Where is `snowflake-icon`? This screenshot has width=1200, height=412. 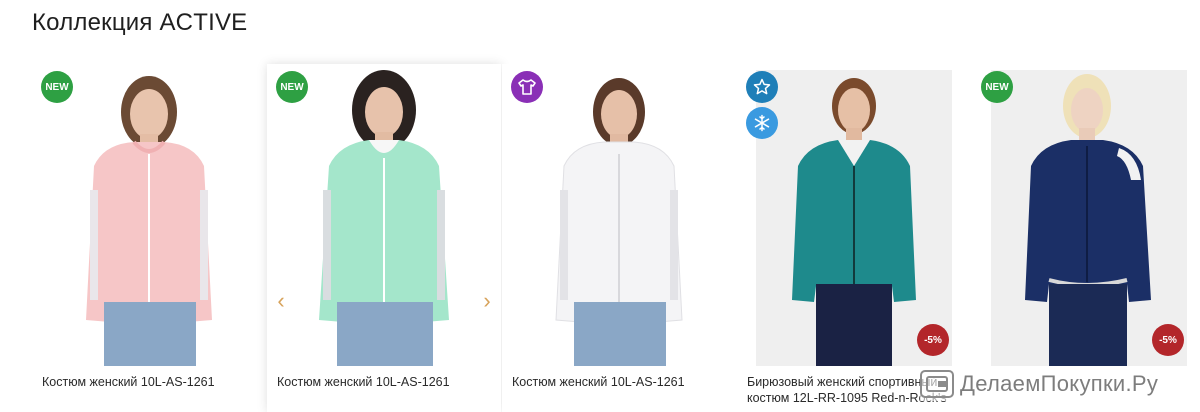
snowflake-icon is located at coordinates (762, 123).